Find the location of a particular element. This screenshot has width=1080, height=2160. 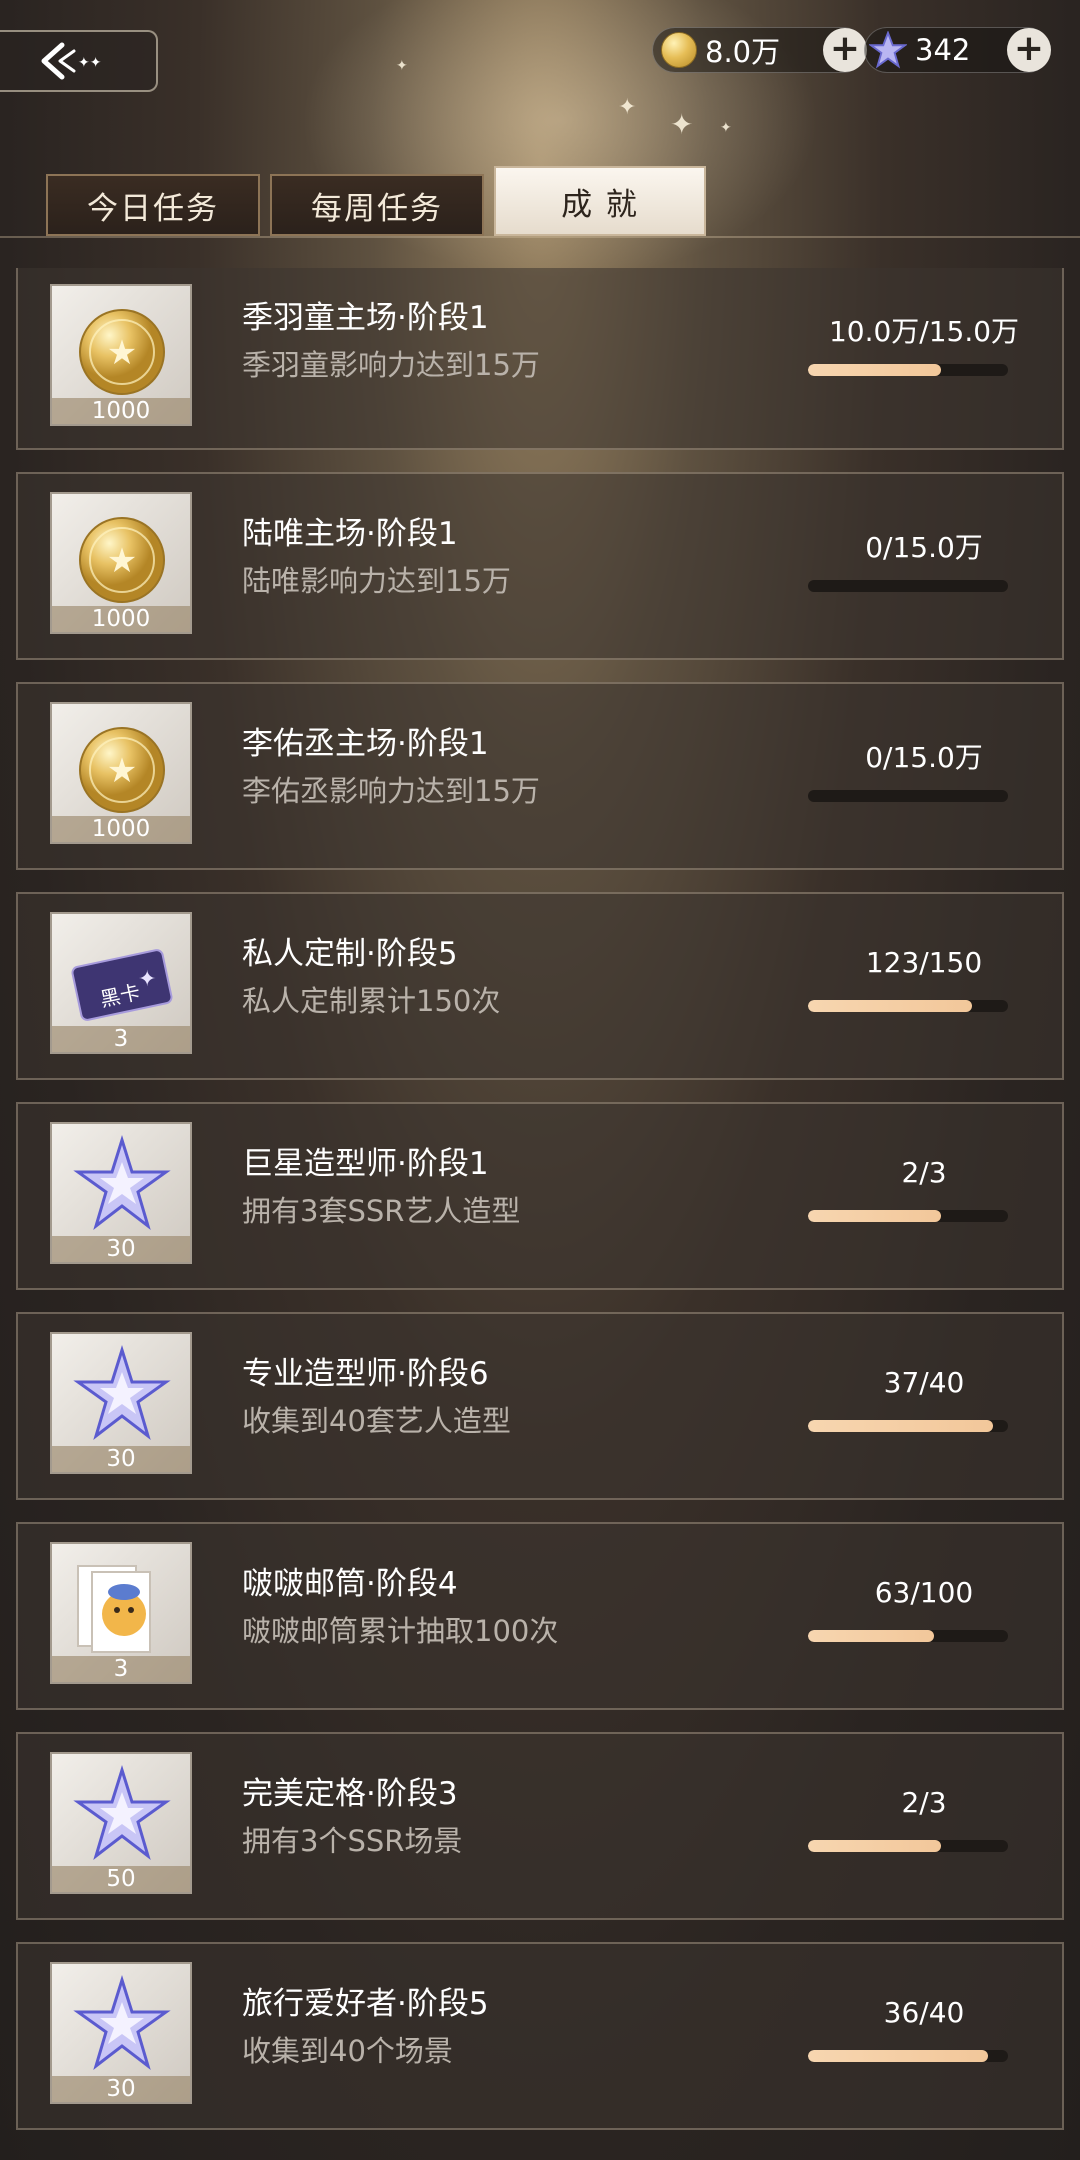

star-value: 342 is located at coordinates (943, 50).